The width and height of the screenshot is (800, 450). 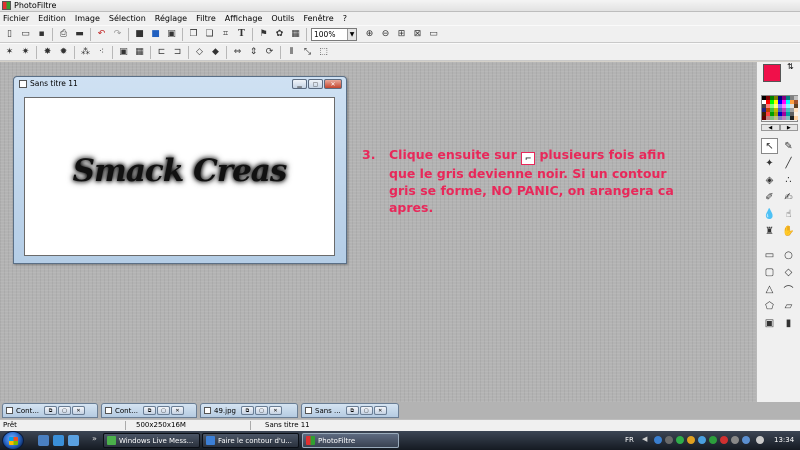 What do you see at coordinates (244, 18) in the screenshot?
I see `menu-affichage: Affichage` at bounding box center [244, 18].